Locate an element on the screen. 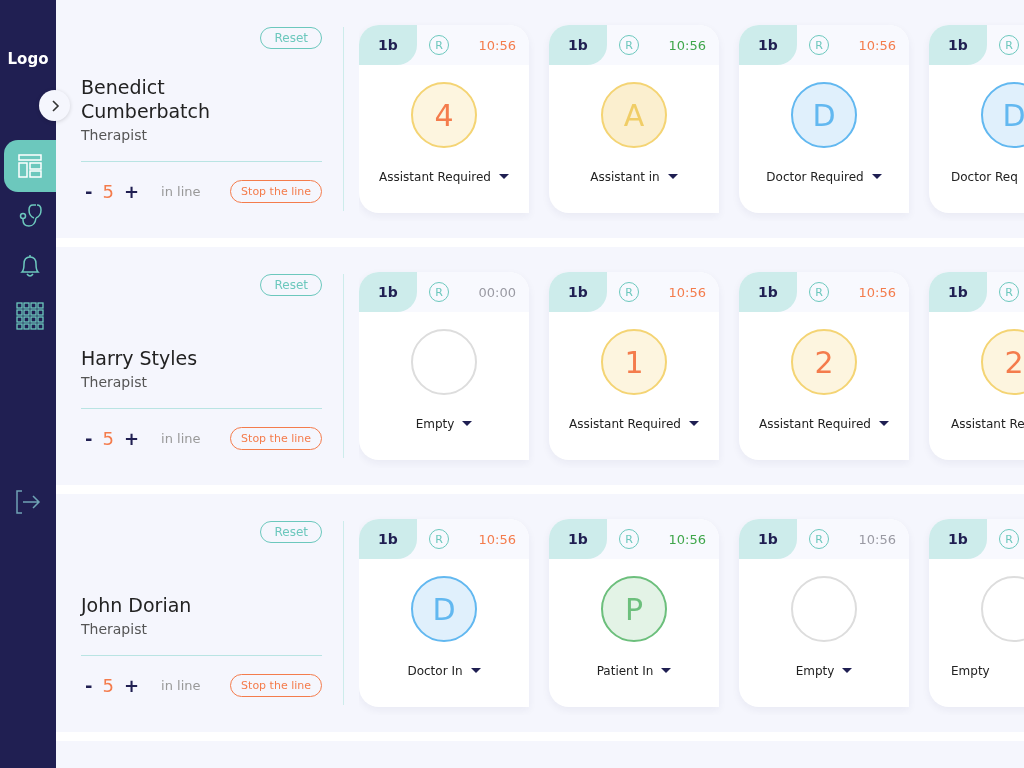  status-dropdown: Doctor Req is located at coordinates (984, 177).